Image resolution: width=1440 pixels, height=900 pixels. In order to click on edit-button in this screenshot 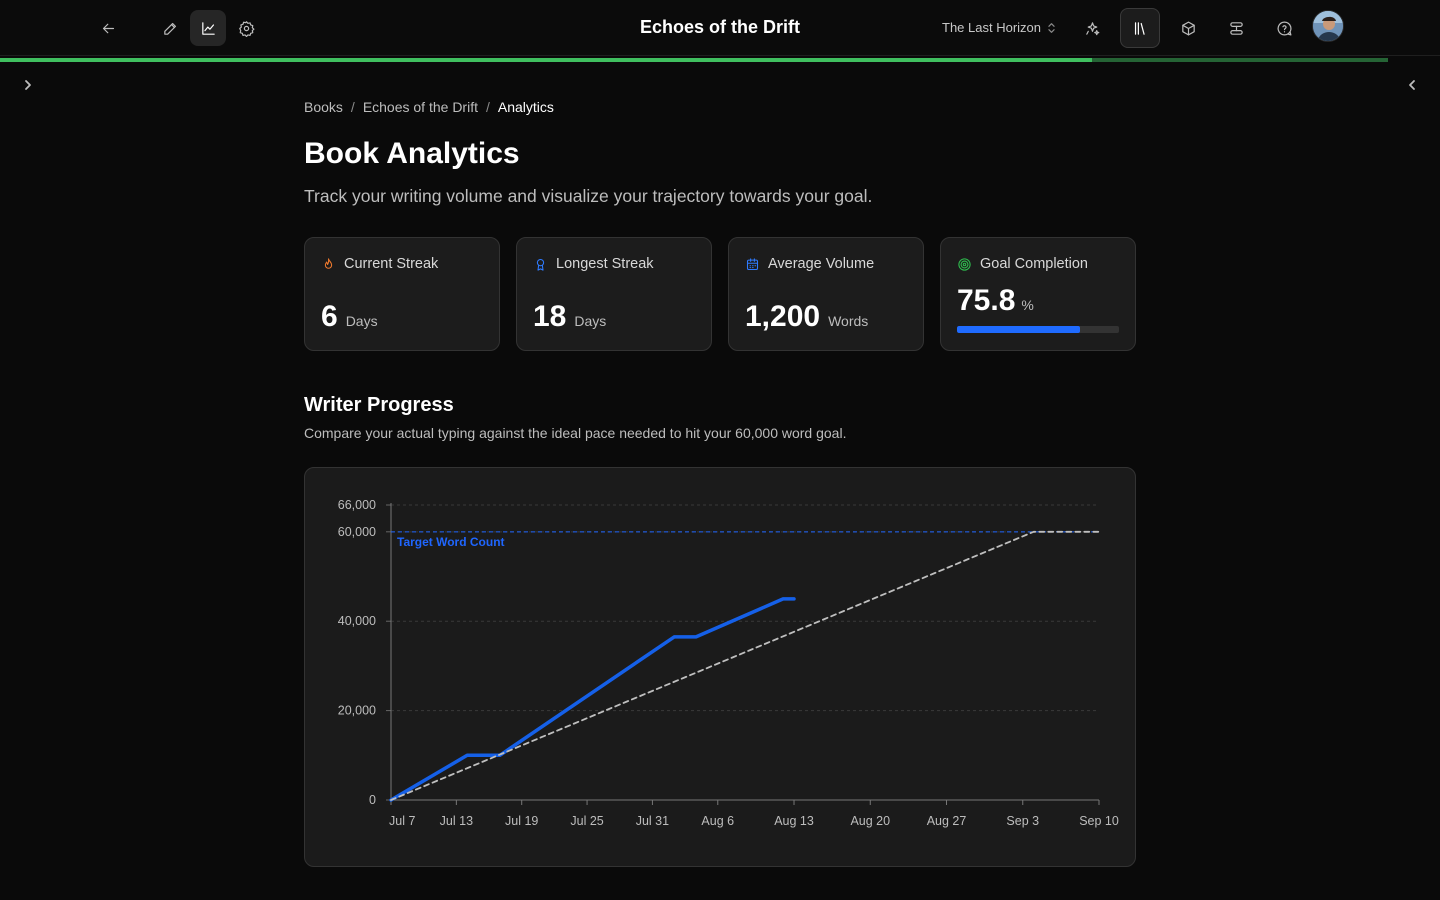, I will do `click(170, 28)`.